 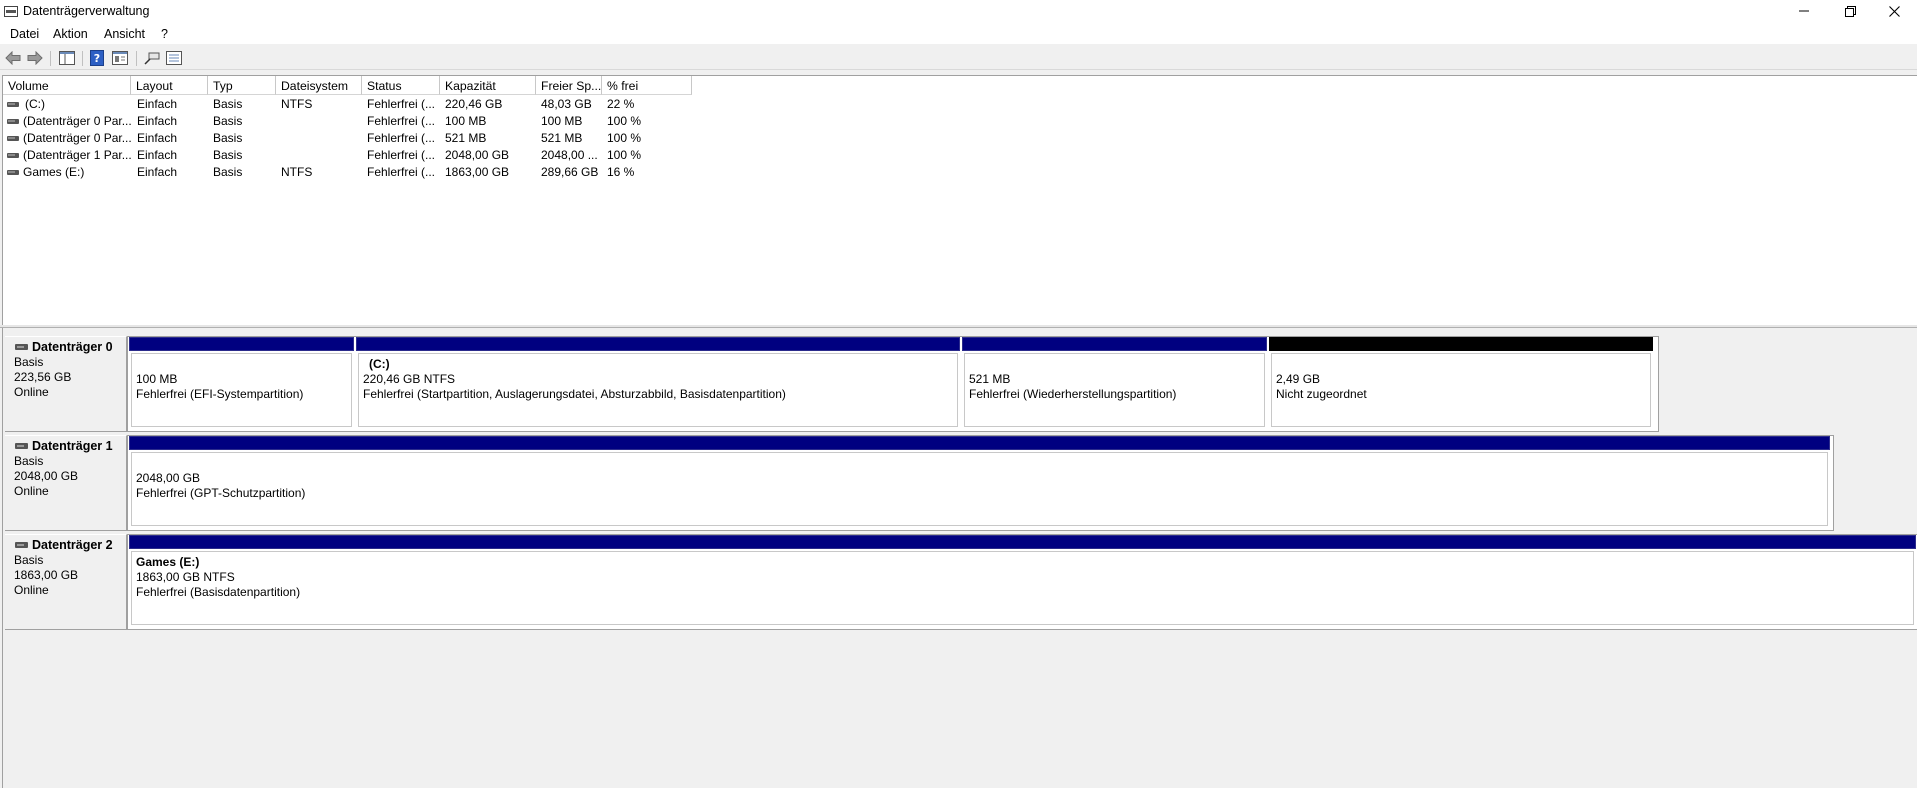 What do you see at coordinates (1461, 344) in the screenshot?
I see `partition-bar-unallocated` at bounding box center [1461, 344].